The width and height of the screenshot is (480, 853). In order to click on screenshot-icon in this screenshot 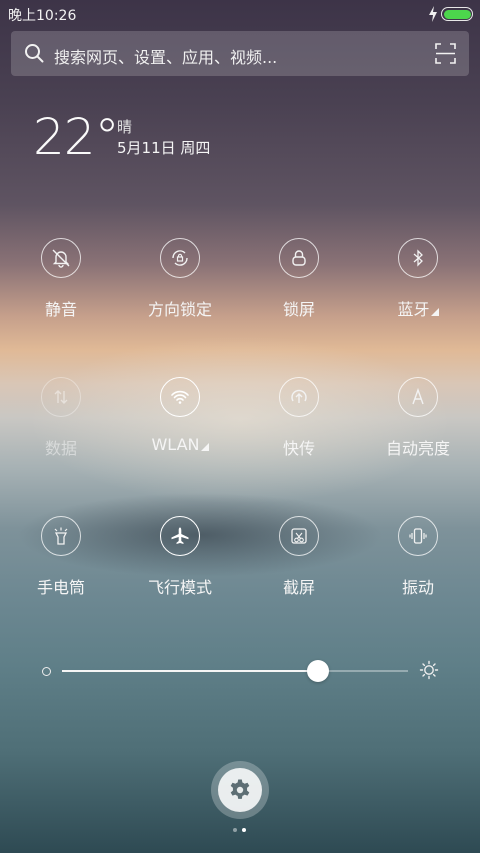, I will do `click(299, 536)`.